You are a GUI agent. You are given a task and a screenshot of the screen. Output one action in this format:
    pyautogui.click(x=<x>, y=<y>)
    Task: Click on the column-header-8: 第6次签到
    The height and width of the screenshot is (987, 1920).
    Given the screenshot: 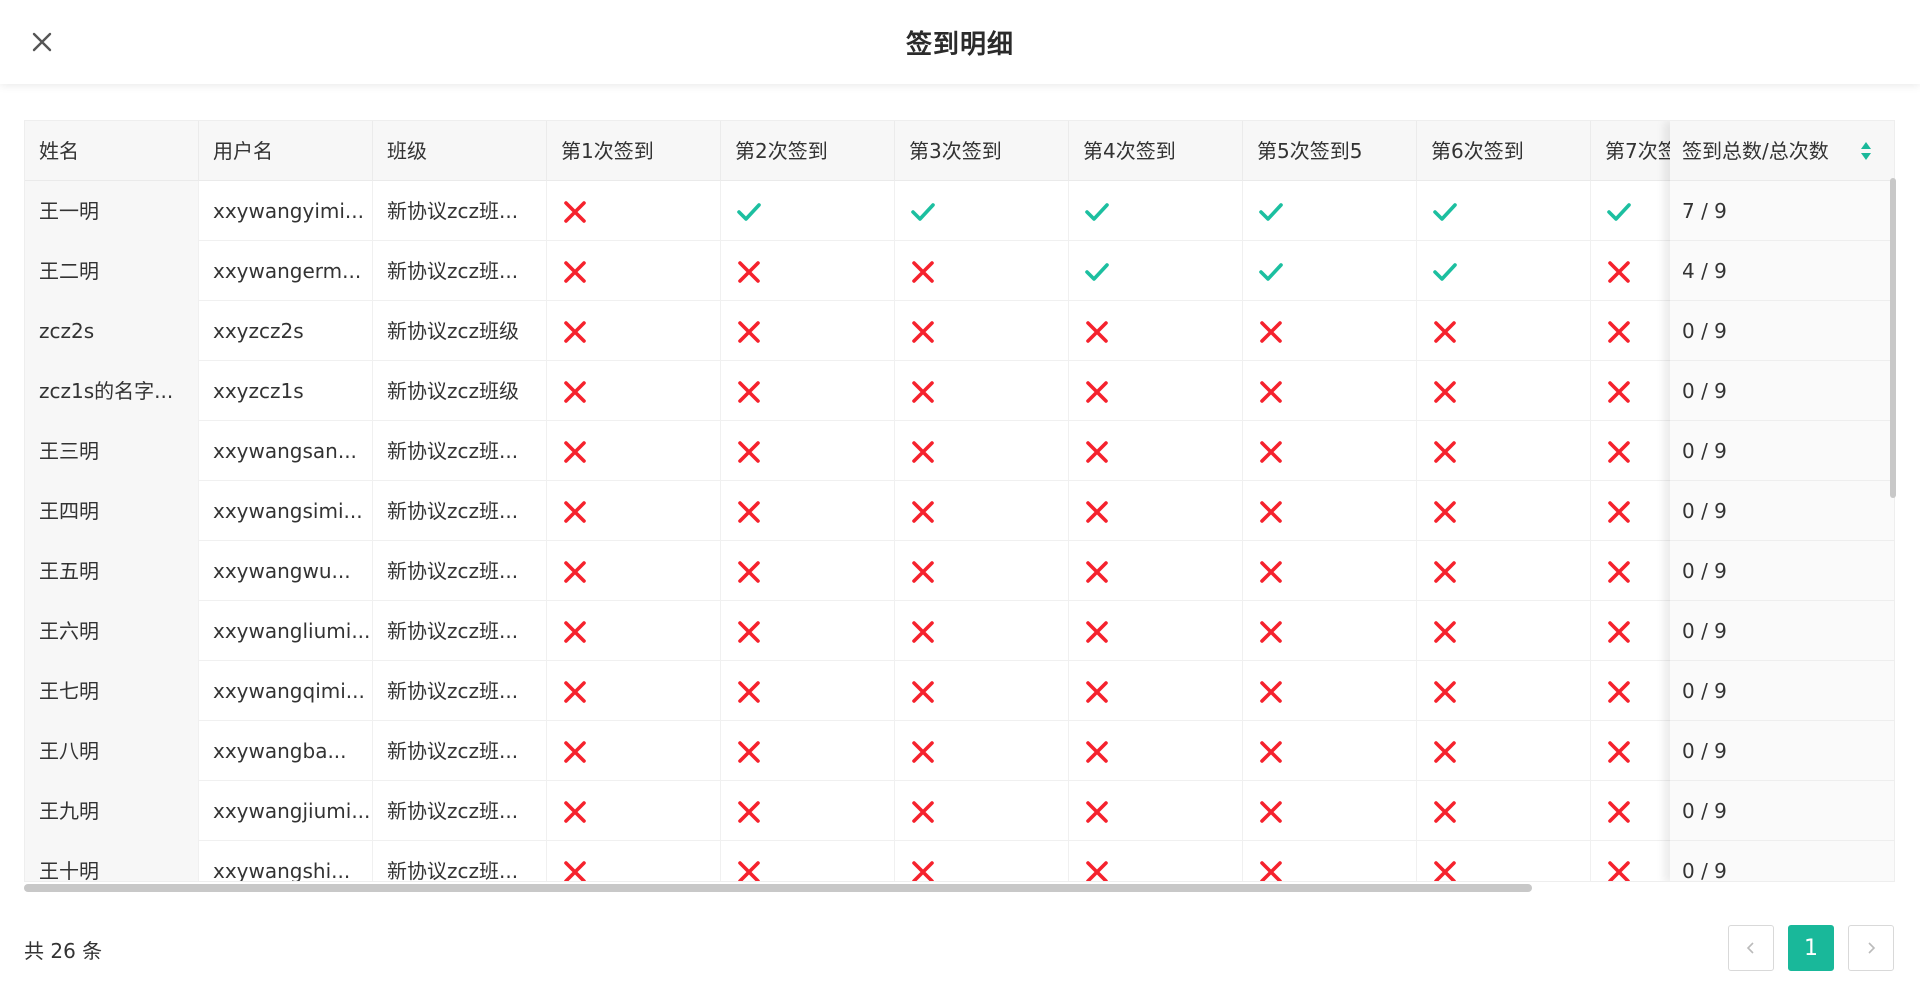 What is the action you would take?
    pyautogui.click(x=1504, y=151)
    